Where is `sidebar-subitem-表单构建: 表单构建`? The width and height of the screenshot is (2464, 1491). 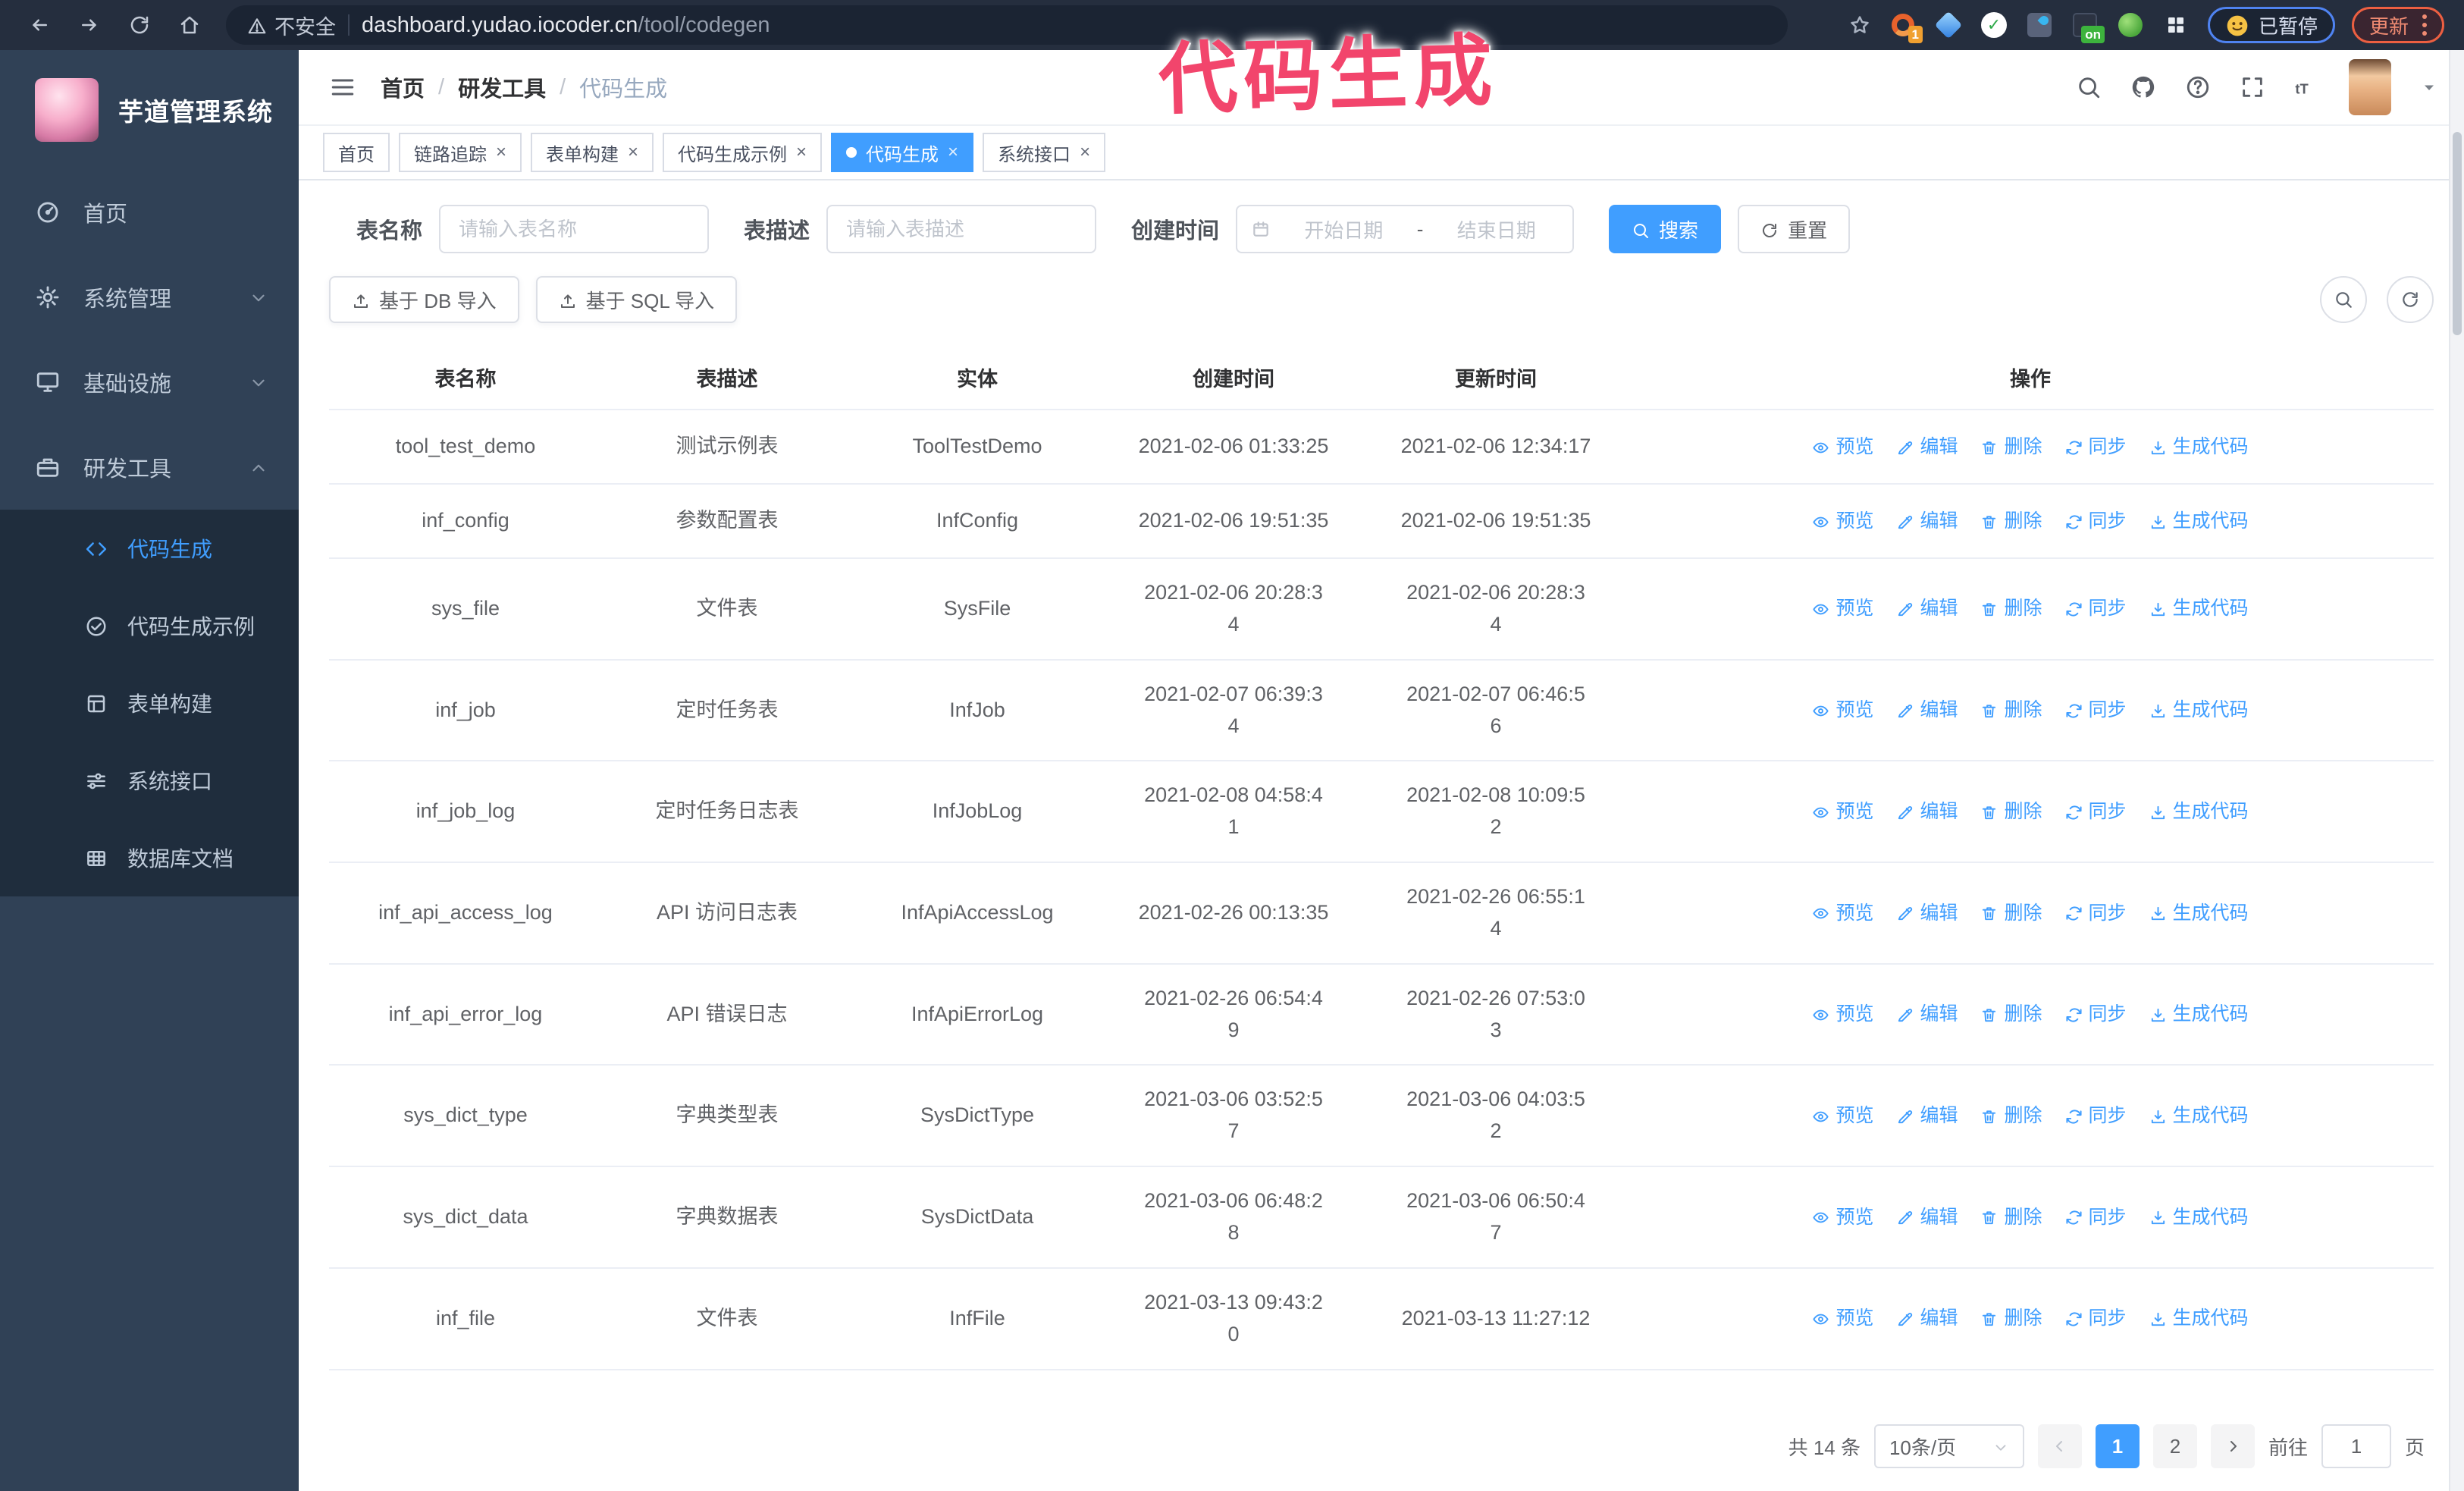
sidebar-subitem-表单构建: 表单构建 is located at coordinates (150, 703).